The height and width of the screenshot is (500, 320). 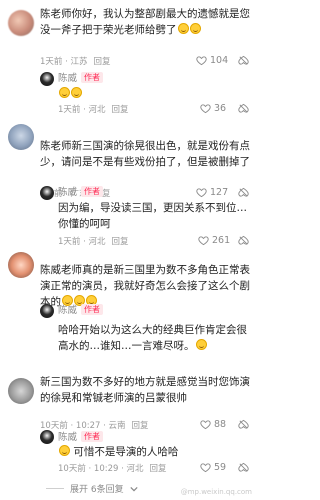 What do you see at coordinates (133, 488) in the screenshot?
I see `chevron-down-icon` at bounding box center [133, 488].